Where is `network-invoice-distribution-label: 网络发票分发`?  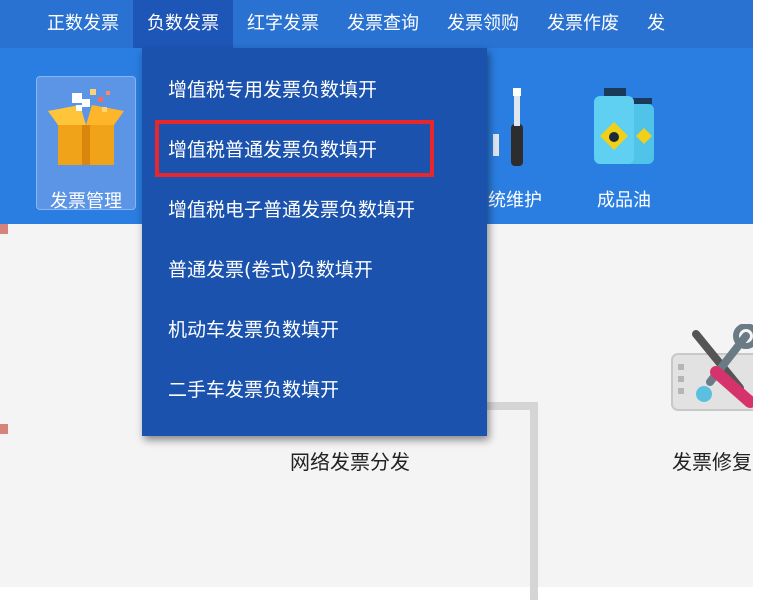 network-invoice-distribution-label: 网络发票分发 is located at coordinates (350, 460).